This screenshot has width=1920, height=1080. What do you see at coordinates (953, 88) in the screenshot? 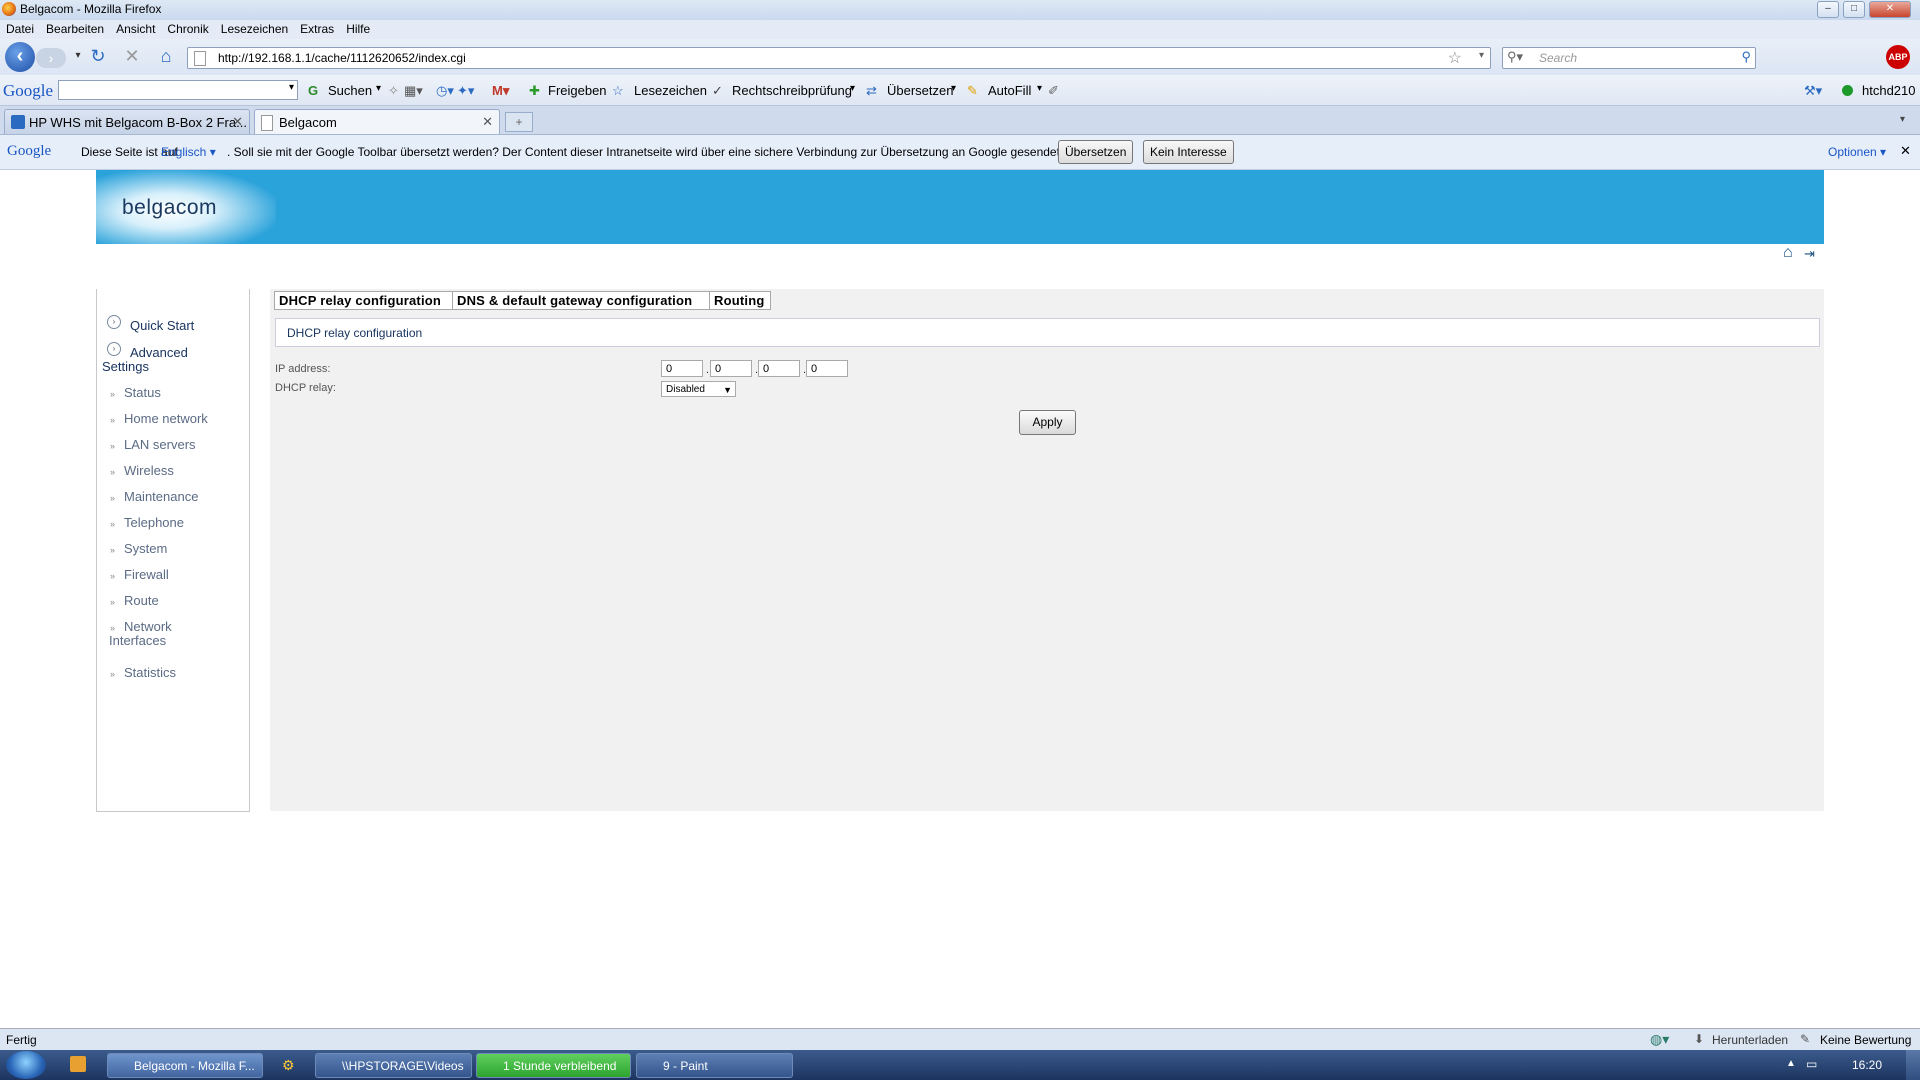
I see `uebersetzen-dropdown-icon: ▾` at bounding box center [953, 88].